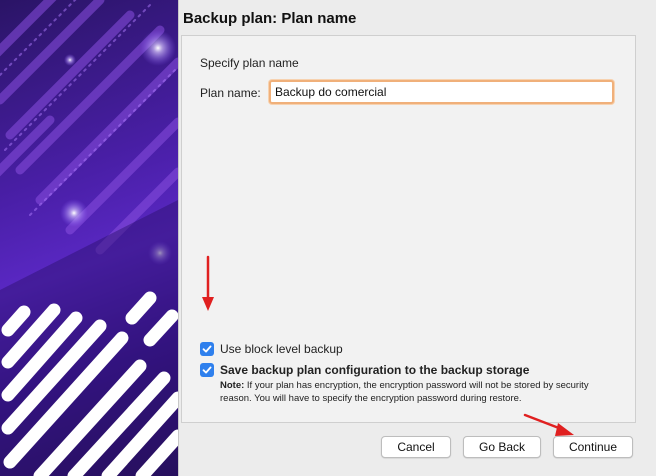 This screenshot has width=656, height=476. Describe the element at coordinates (548, 424) in the screenshot. I see `annotation-arrow-right-icon` at that location.